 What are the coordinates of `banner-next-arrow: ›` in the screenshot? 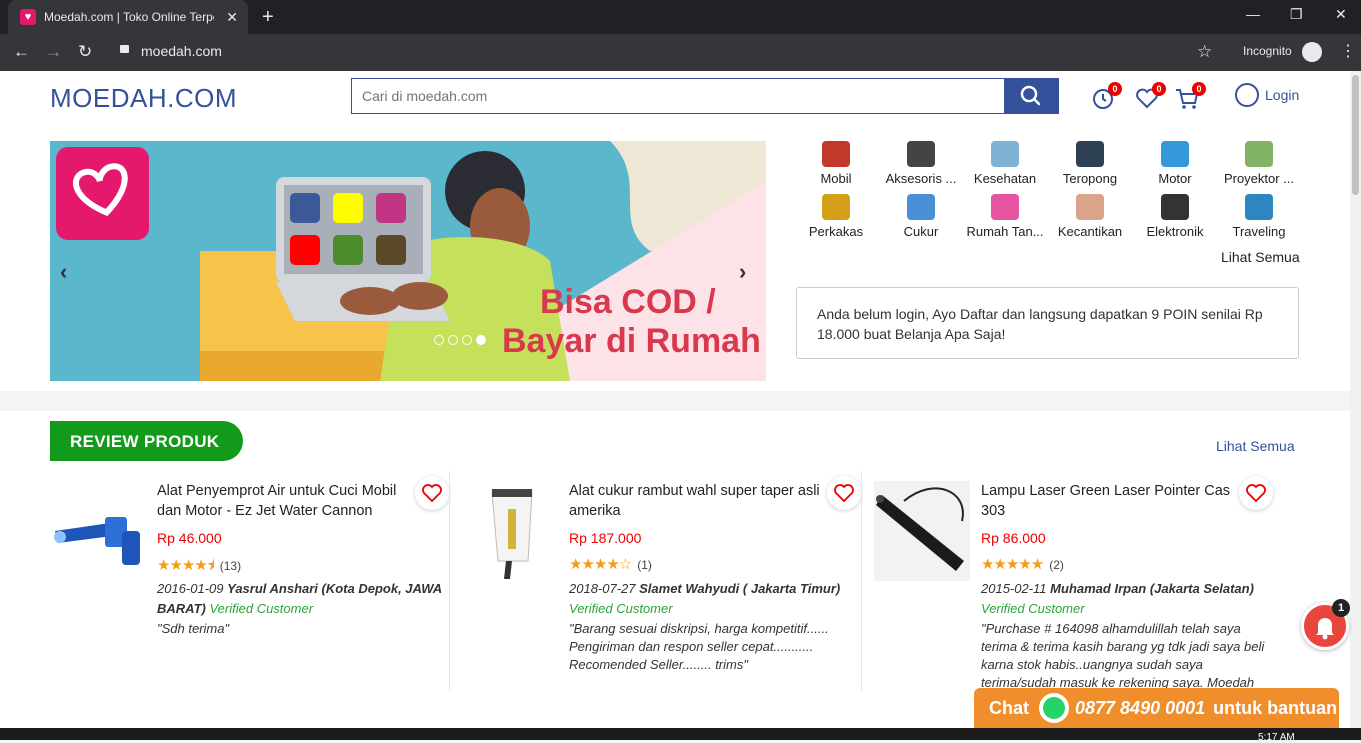 It's located at (742, 272).